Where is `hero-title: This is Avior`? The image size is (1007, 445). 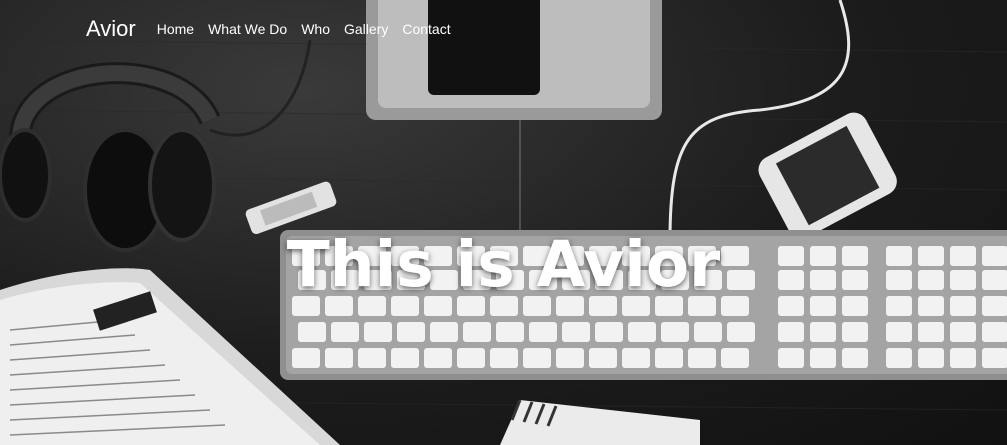 hero-title: This is Avior is located at coordinates (503, 265).